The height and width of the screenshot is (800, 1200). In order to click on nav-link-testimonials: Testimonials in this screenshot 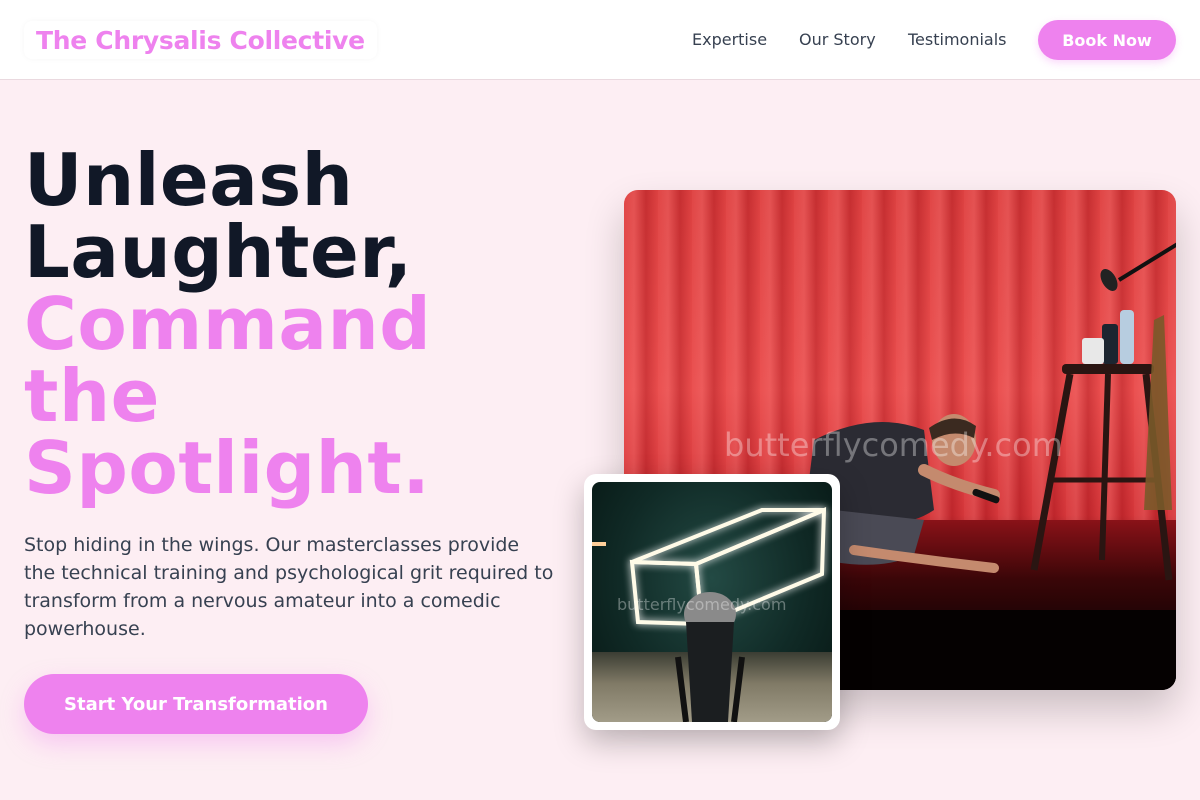, I will do `click(957, 39)`.